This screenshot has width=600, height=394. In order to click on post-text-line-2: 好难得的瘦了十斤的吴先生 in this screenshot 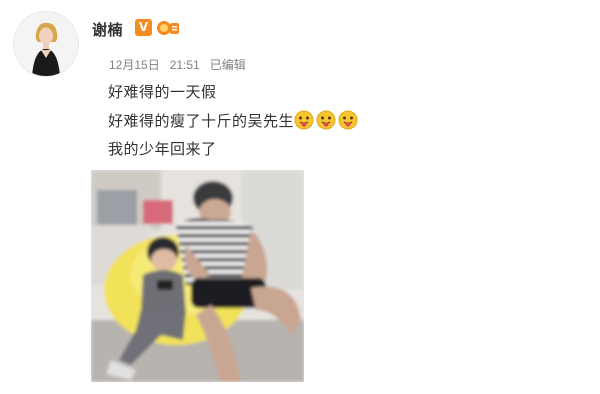, I will do `click(234, 120)`.